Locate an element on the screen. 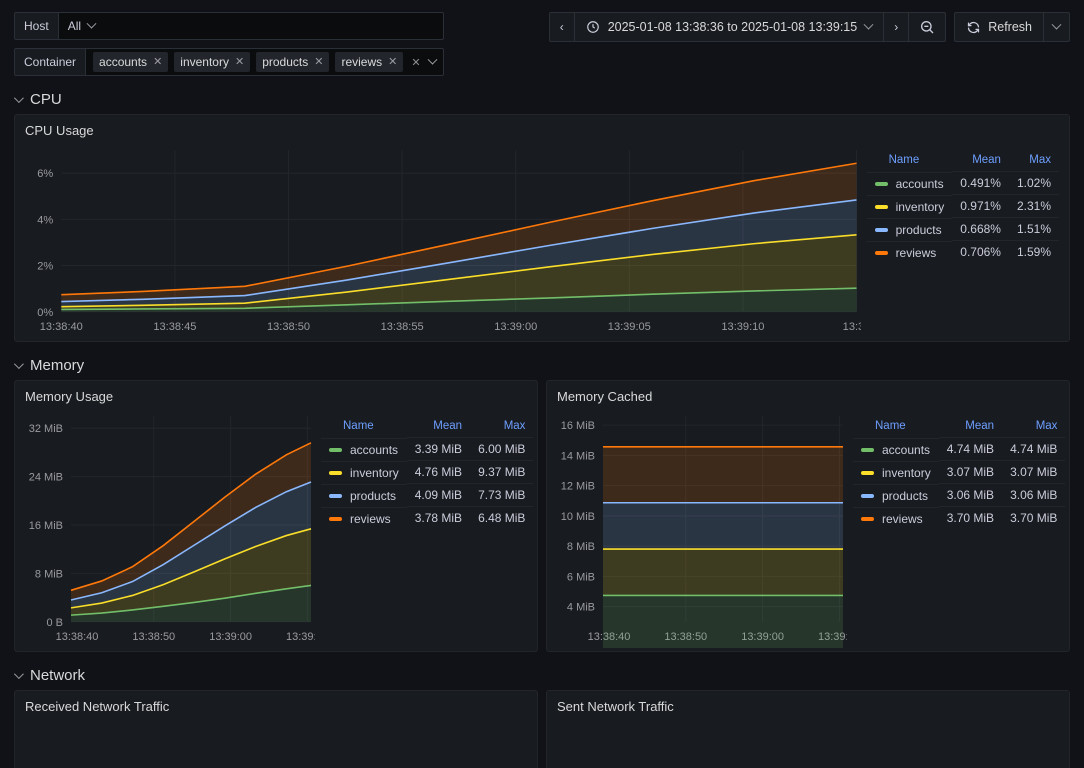  refresh-button: Refresh is located at coordinates (999, 27).